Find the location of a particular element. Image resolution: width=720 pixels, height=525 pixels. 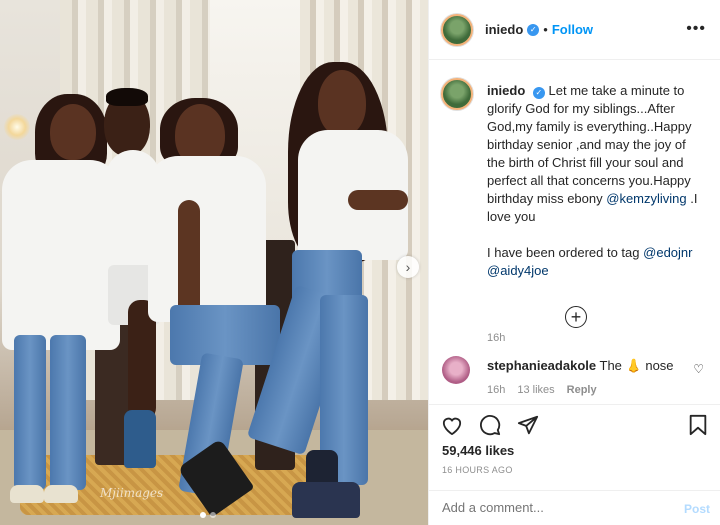

like-heart-icon is located at coordinates (452, 425).